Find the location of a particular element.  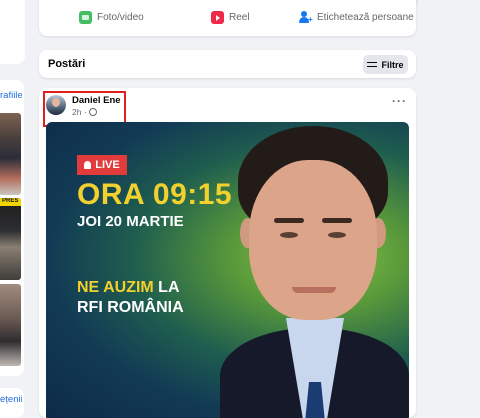

mouth is located at coordinates (314, 290).